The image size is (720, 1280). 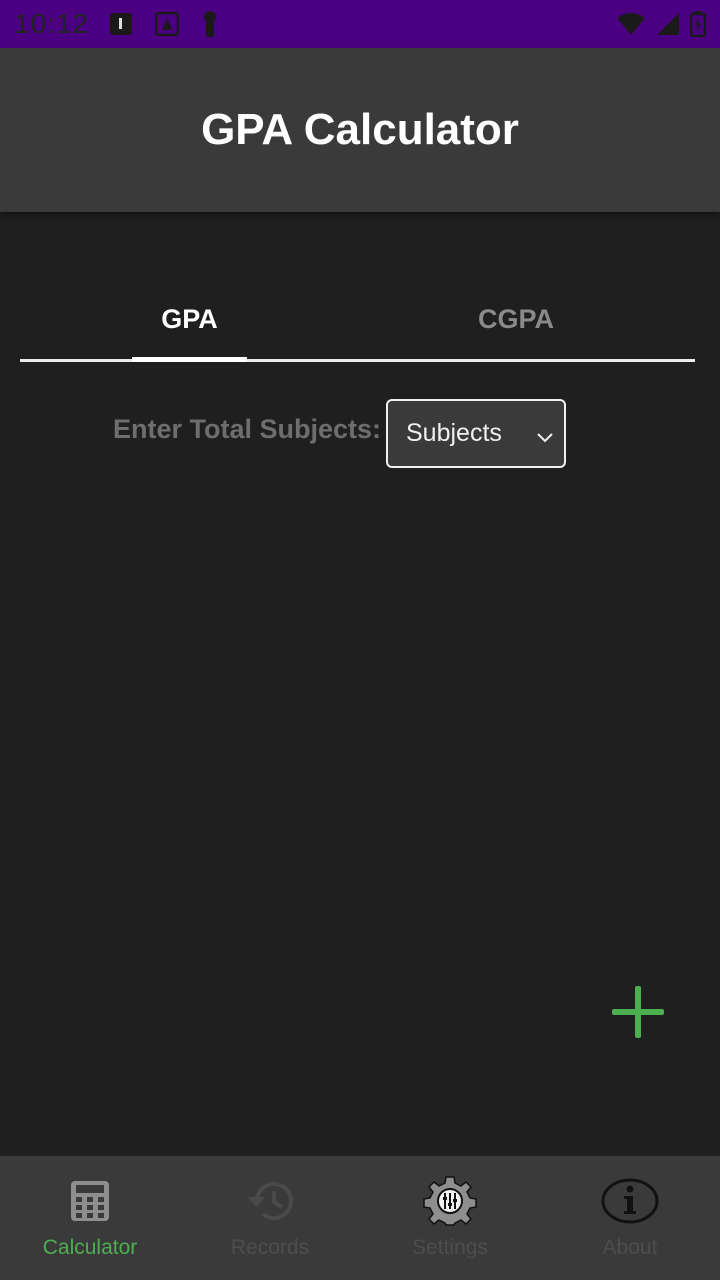 I want to click on page-title: GPA Calculator, so click(x=360, y=129).